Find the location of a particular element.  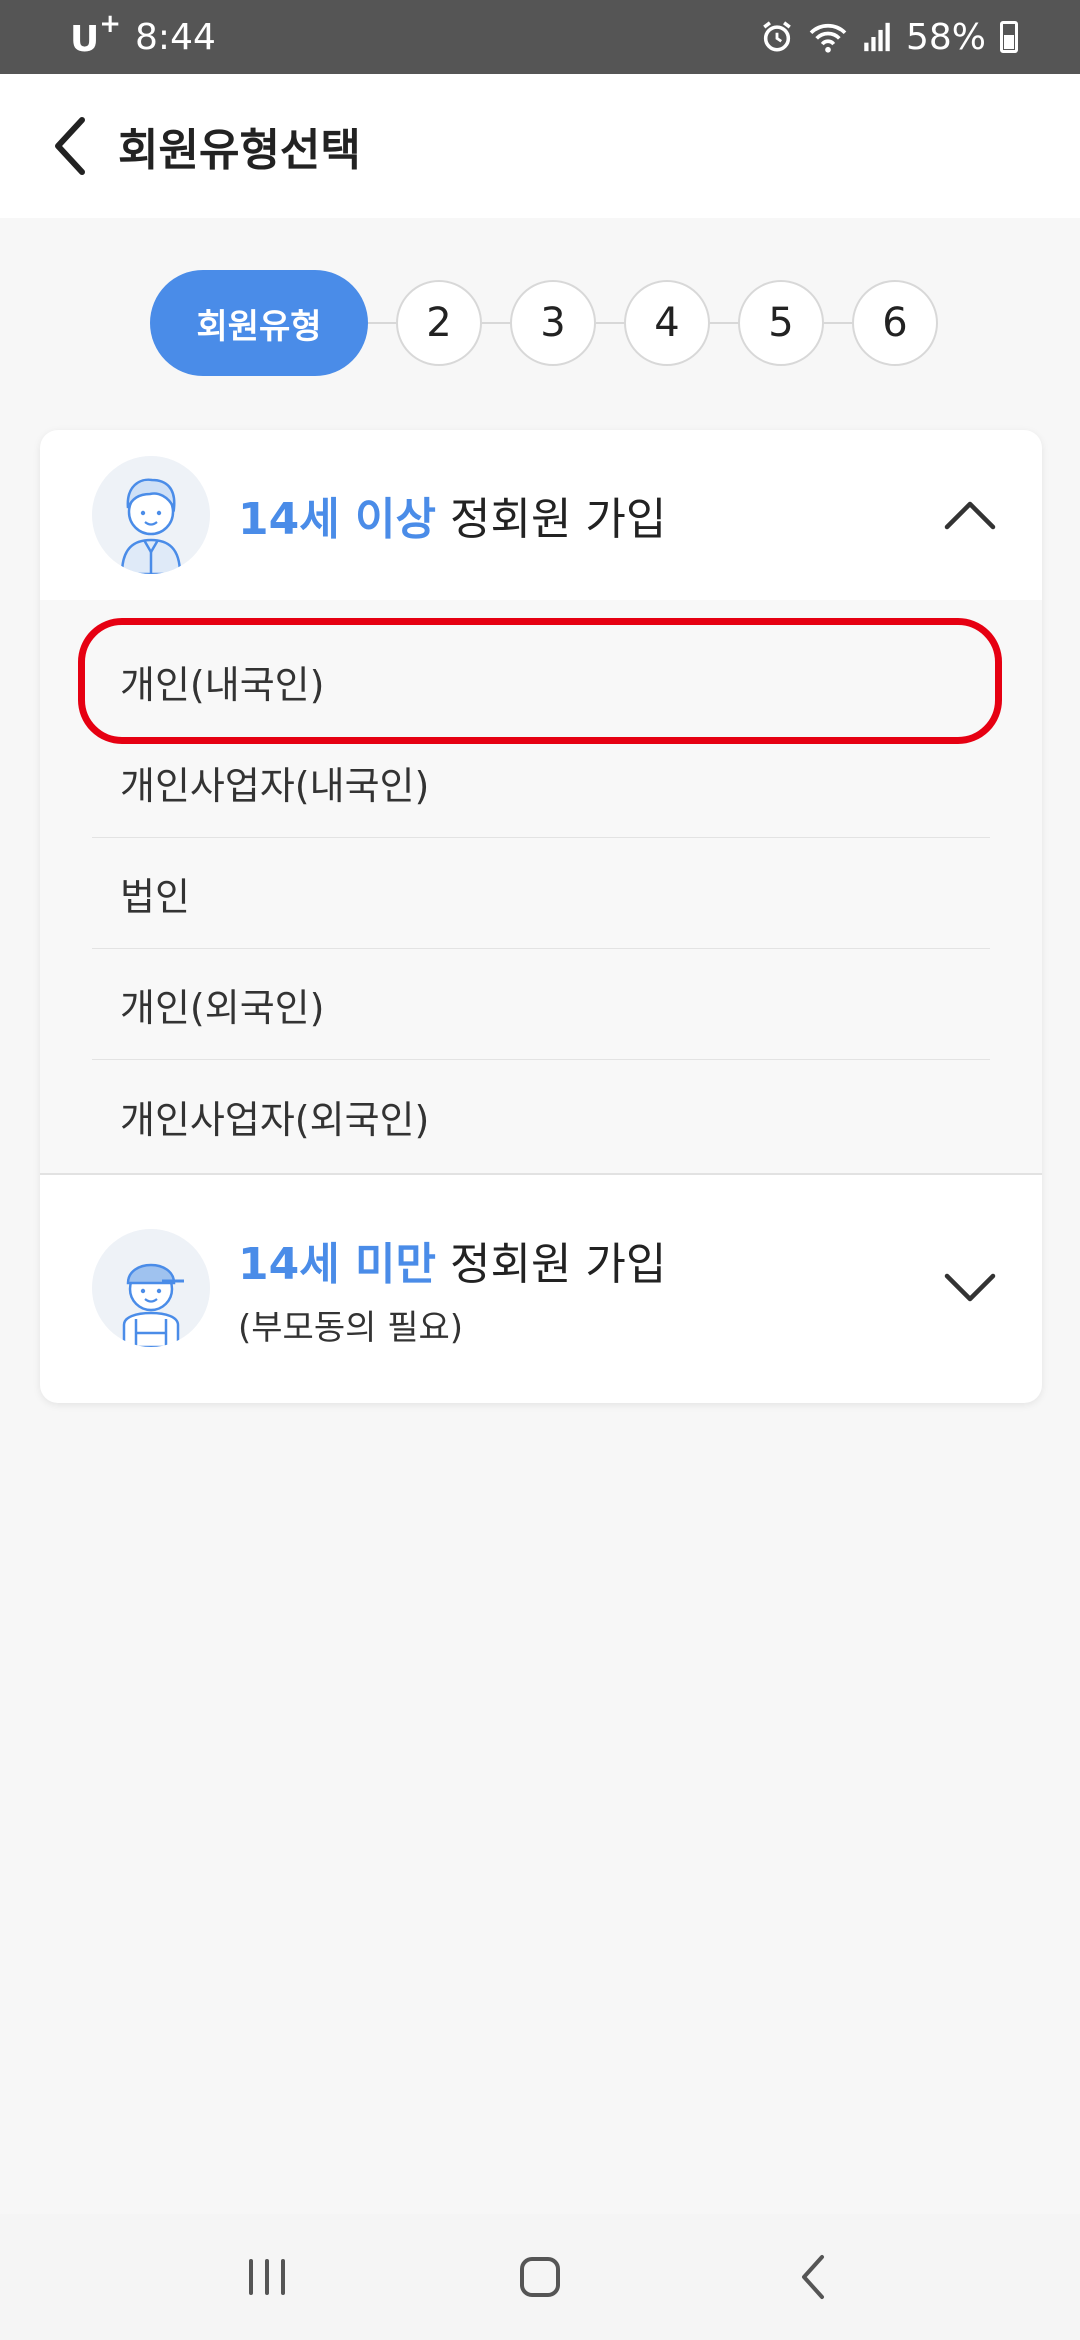

carrier-label: U+ is located at coordinates (96, 34).